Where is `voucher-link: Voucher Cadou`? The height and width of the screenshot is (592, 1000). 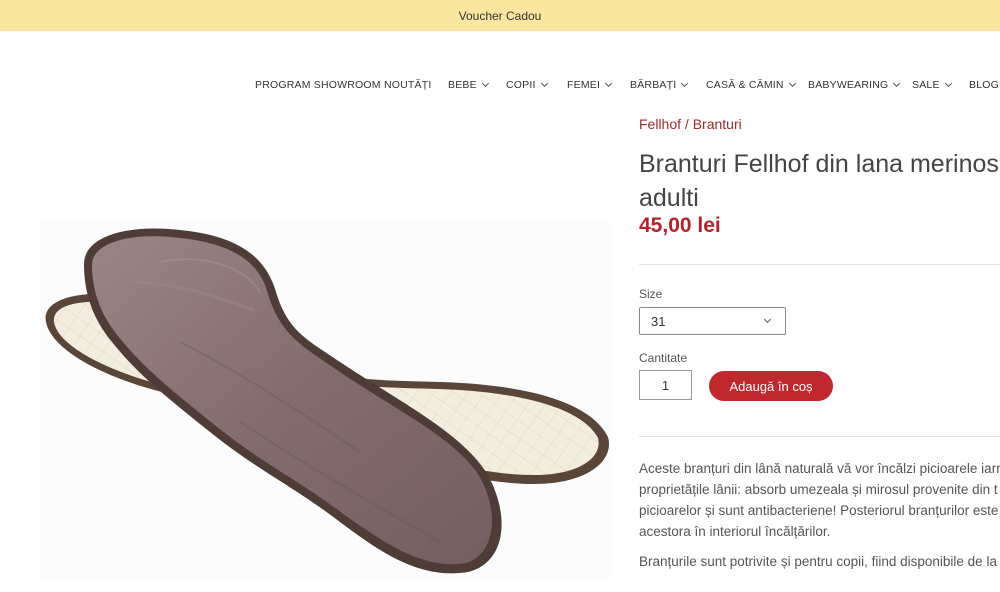
voucher-link: Voucher Cadou is located at coordinates (500, 16).